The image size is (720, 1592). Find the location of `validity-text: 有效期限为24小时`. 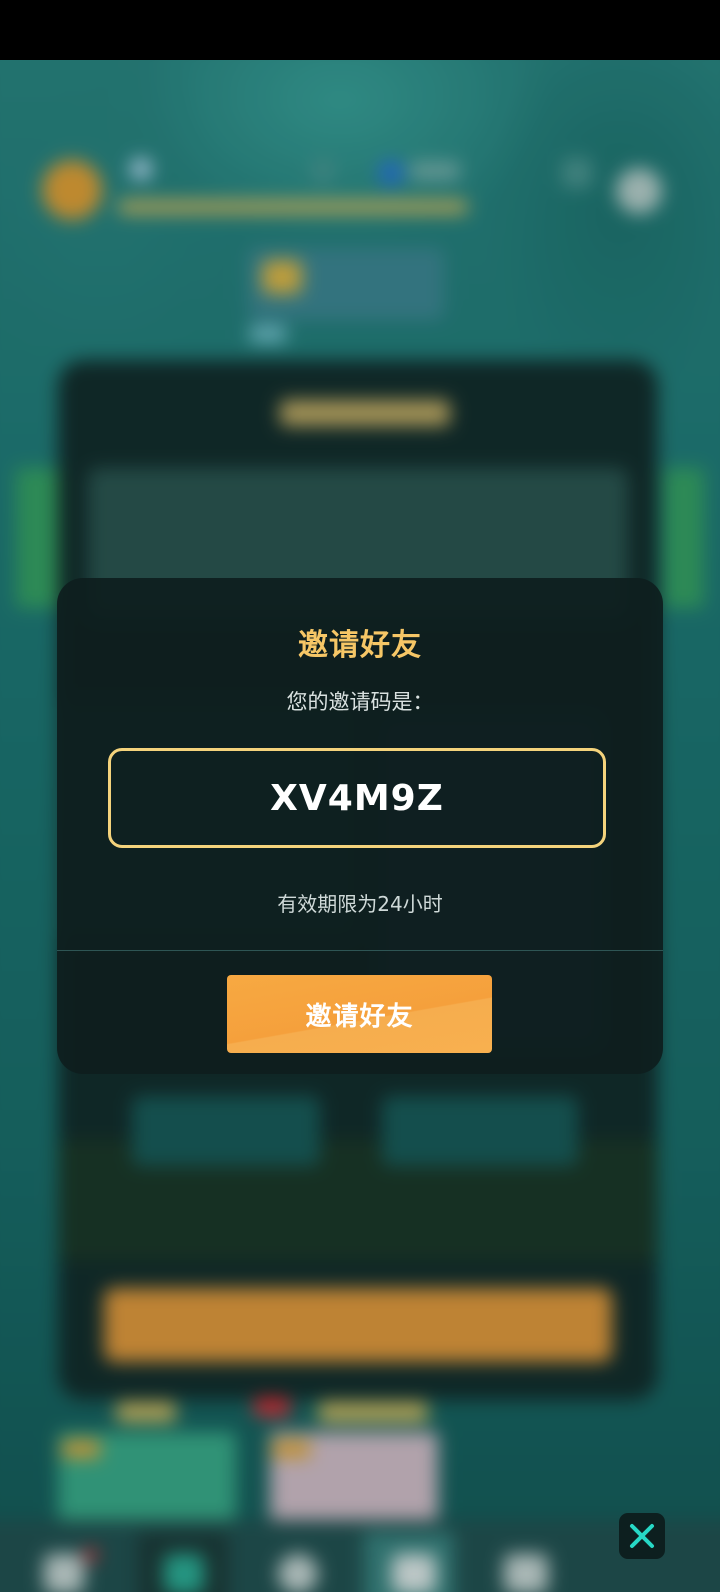

validity-text: 有效期限为24小时 is located at coordinates (360, 904).